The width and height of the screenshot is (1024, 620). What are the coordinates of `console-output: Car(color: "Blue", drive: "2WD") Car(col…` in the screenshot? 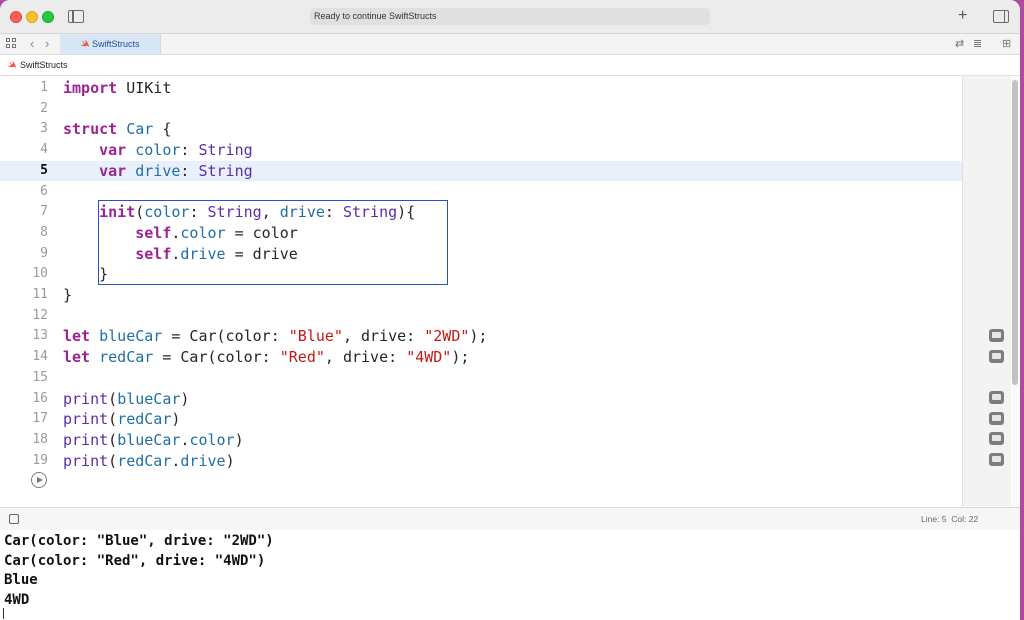 It's located at (510, 575).